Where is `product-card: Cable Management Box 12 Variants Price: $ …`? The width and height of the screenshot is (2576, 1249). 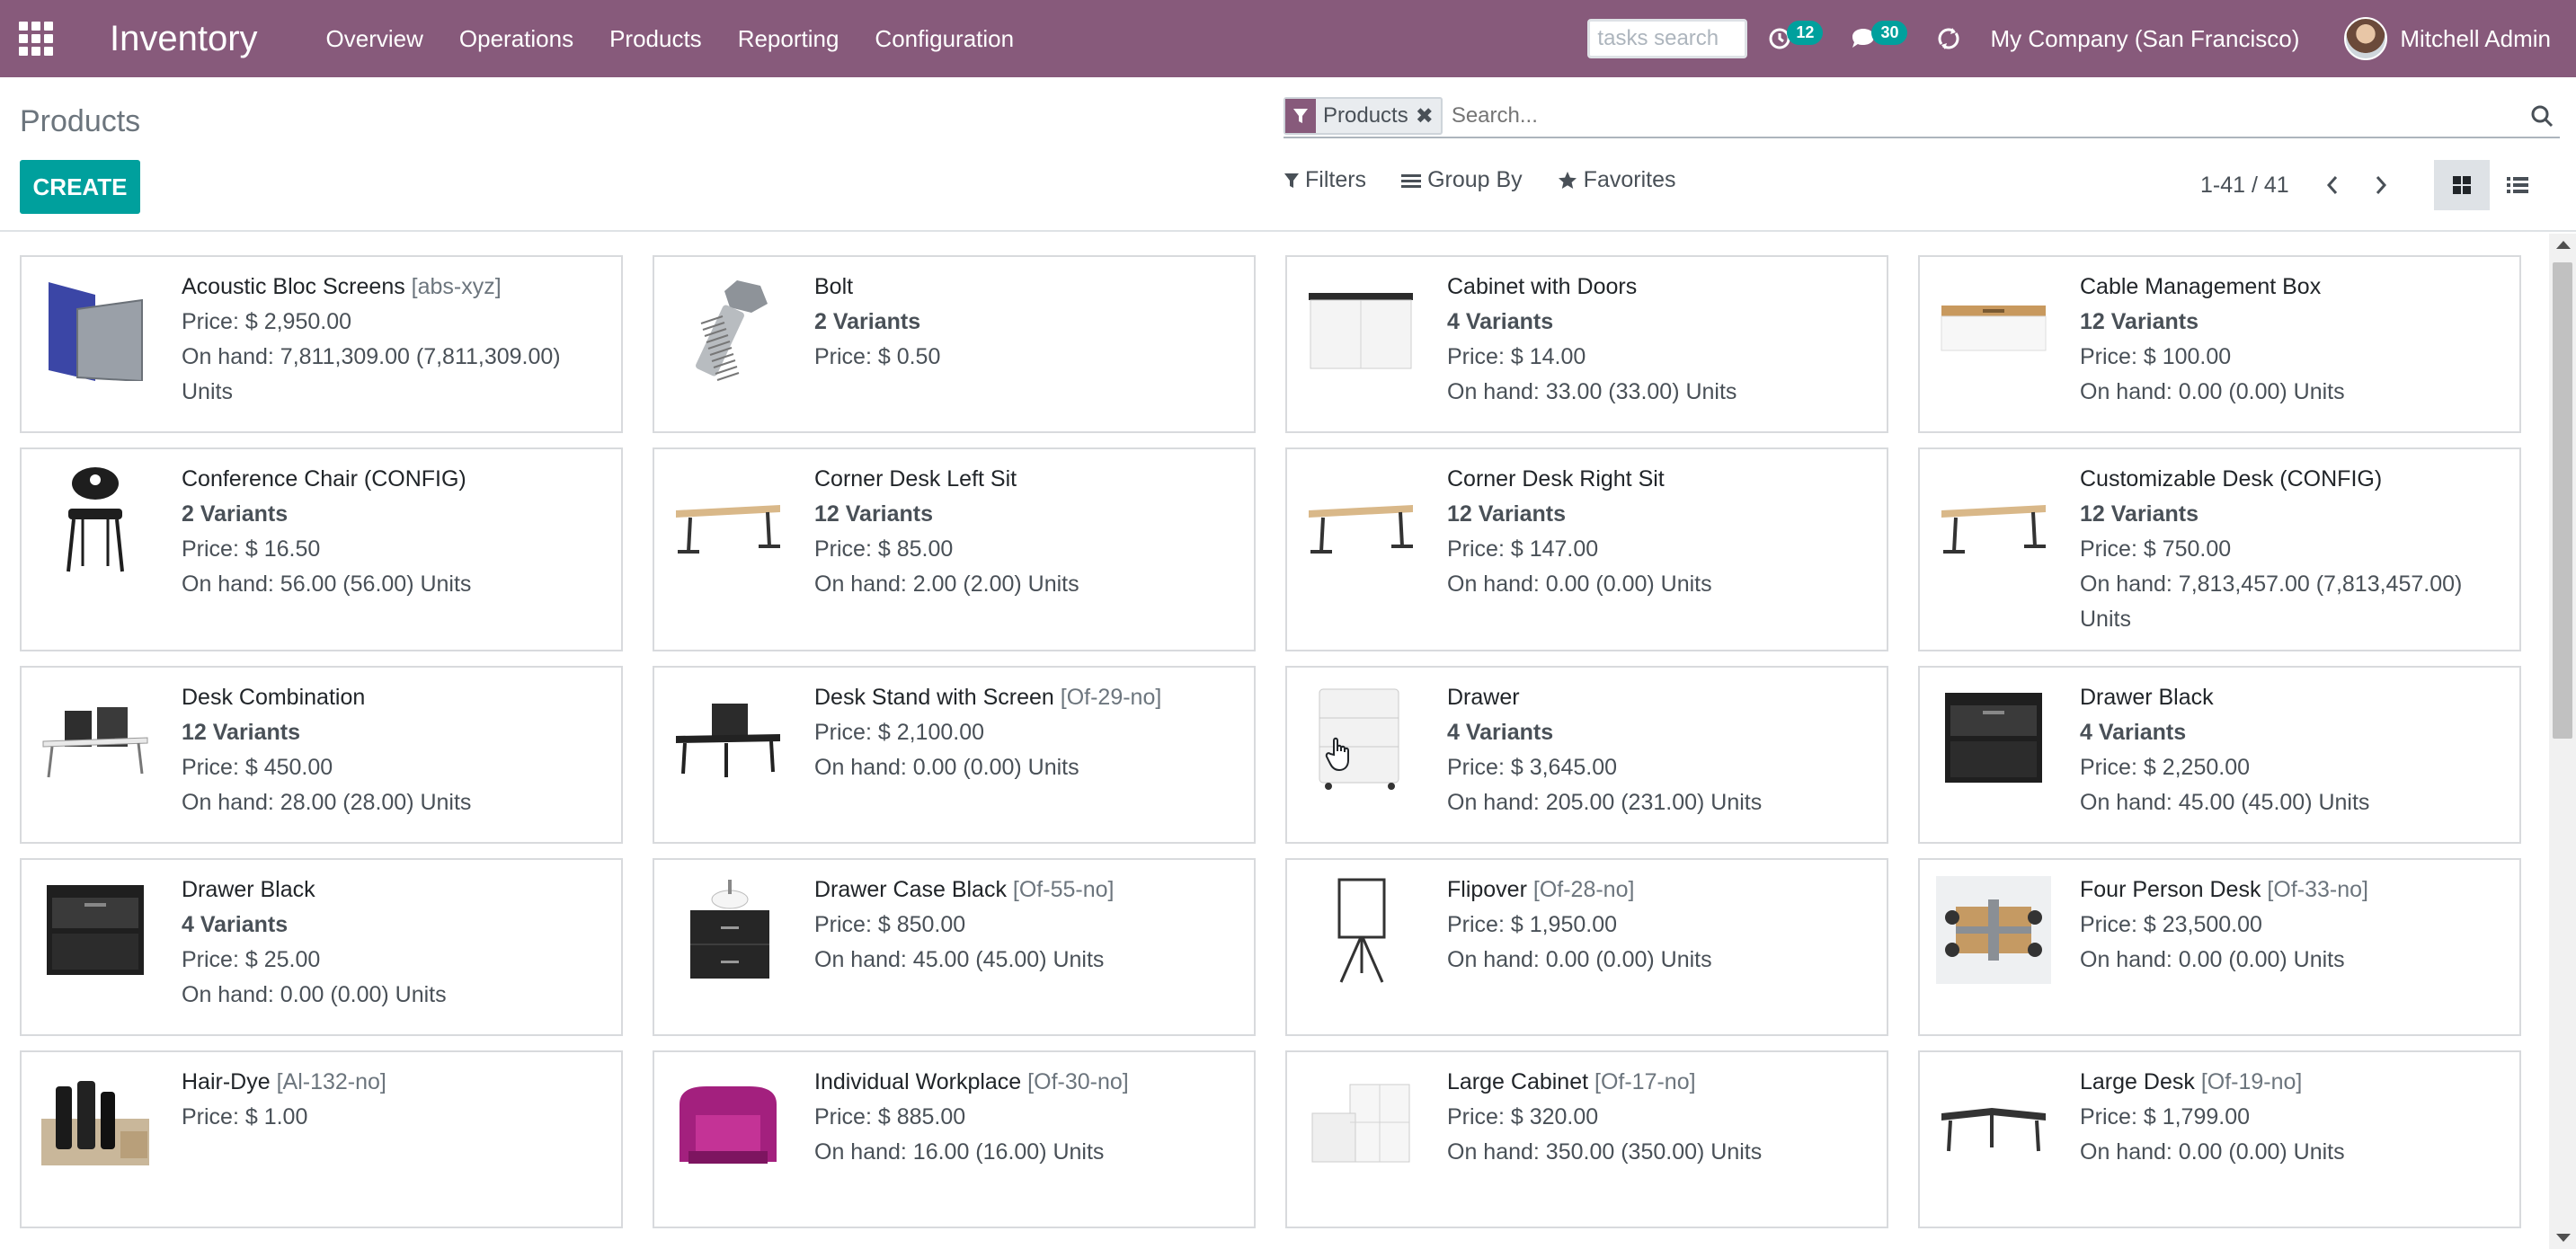 product-card: Cable Management Box 12 Variants Price: $ … is located at coordinates (2219, 344).